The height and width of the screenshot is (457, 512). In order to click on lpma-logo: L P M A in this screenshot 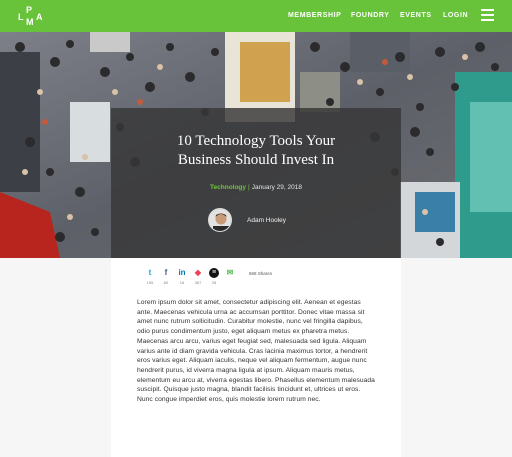, I will do `click(32, 17)`.